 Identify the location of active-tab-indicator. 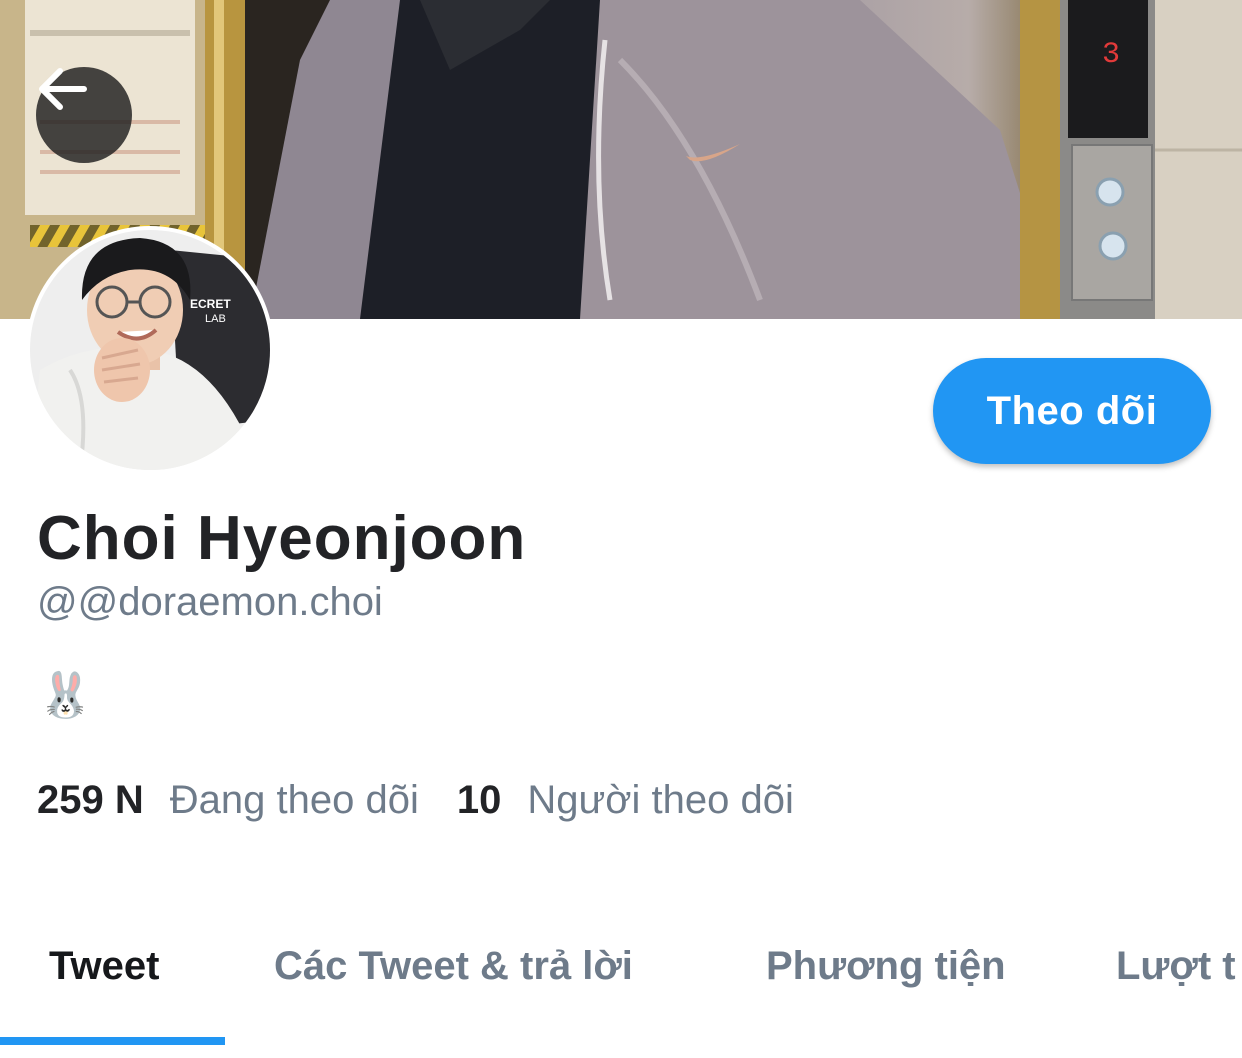
(112, 1041).